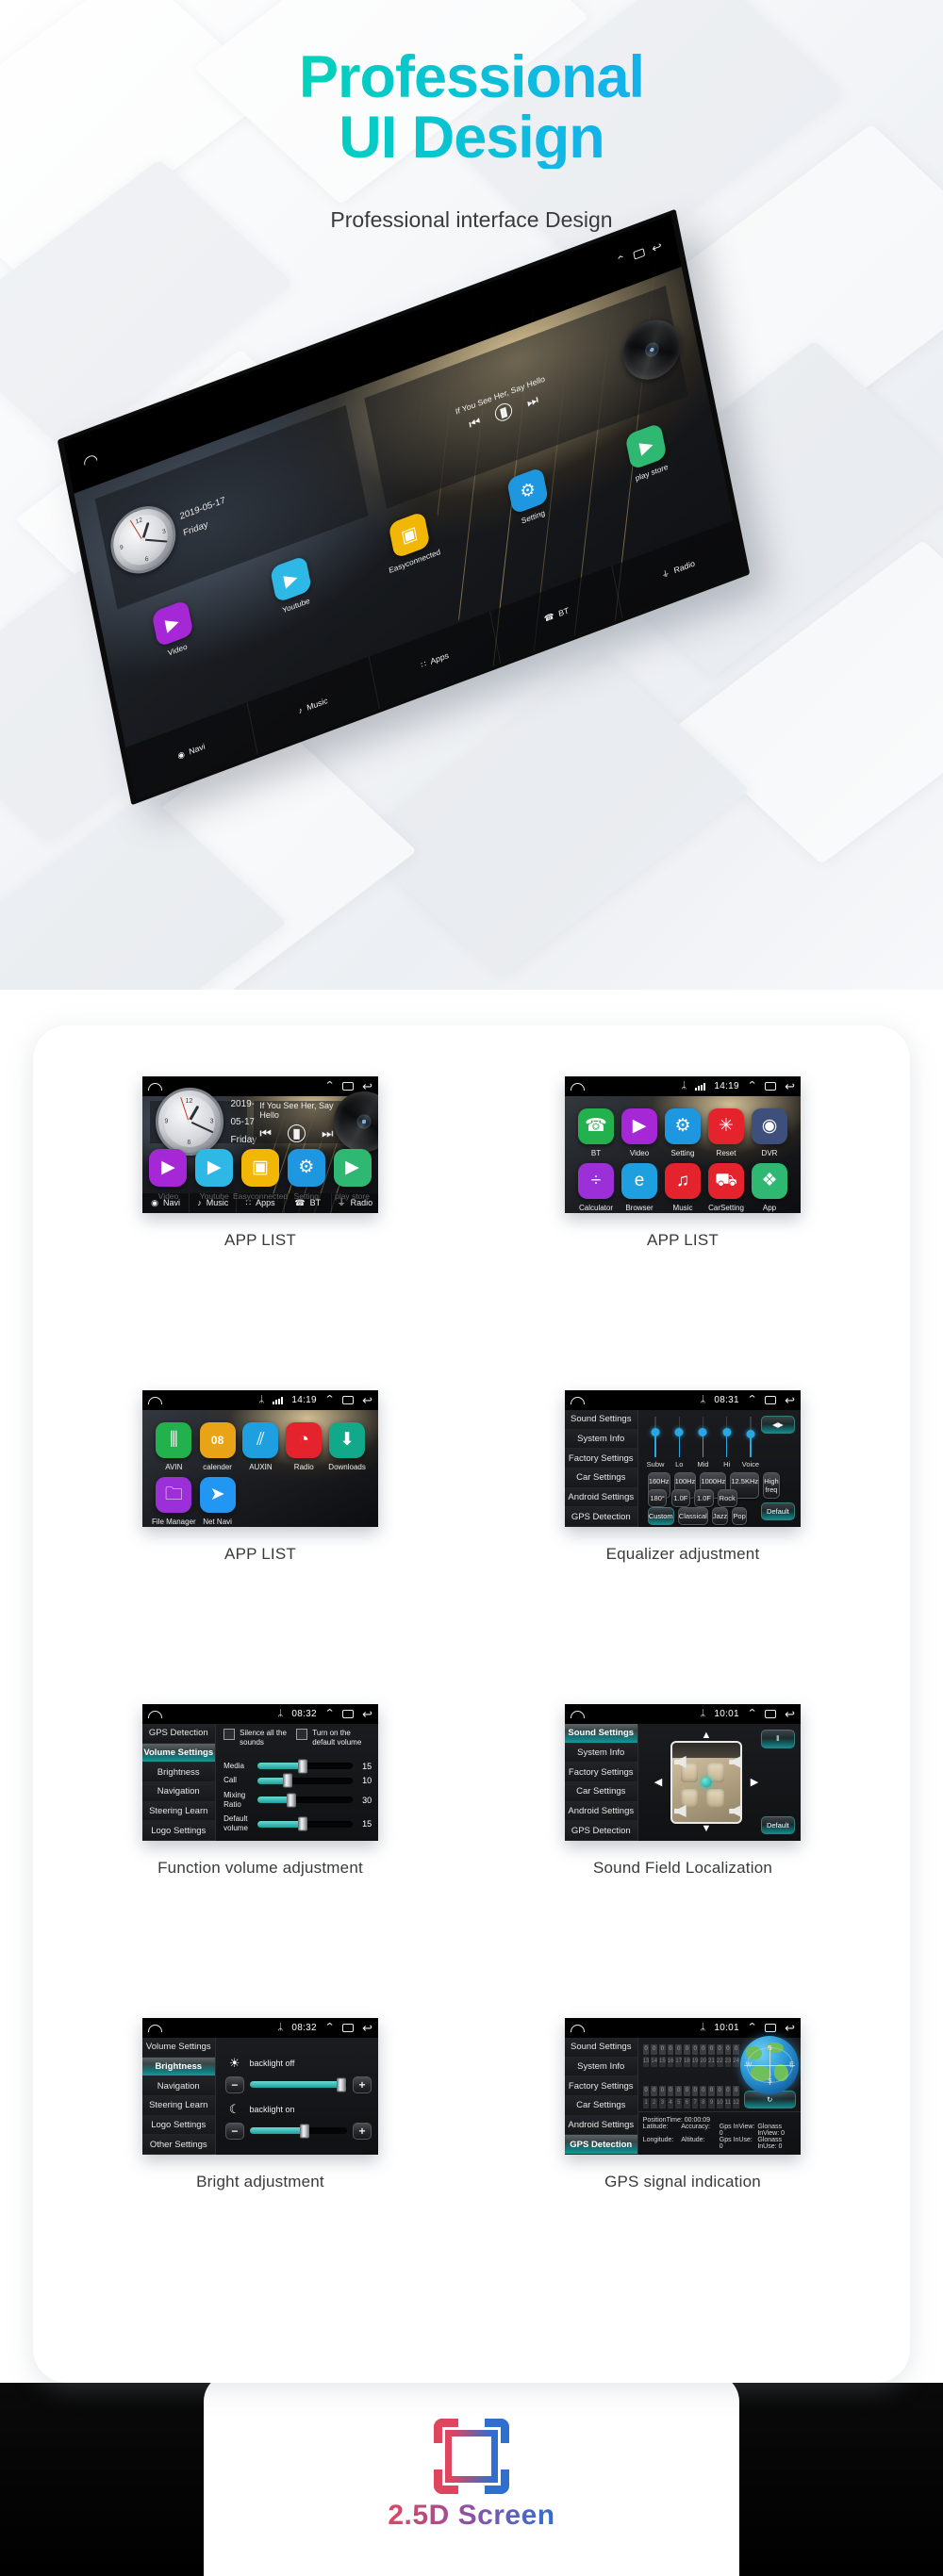  I want to click on arrow-up-button: ▲, so click(707, 1736).